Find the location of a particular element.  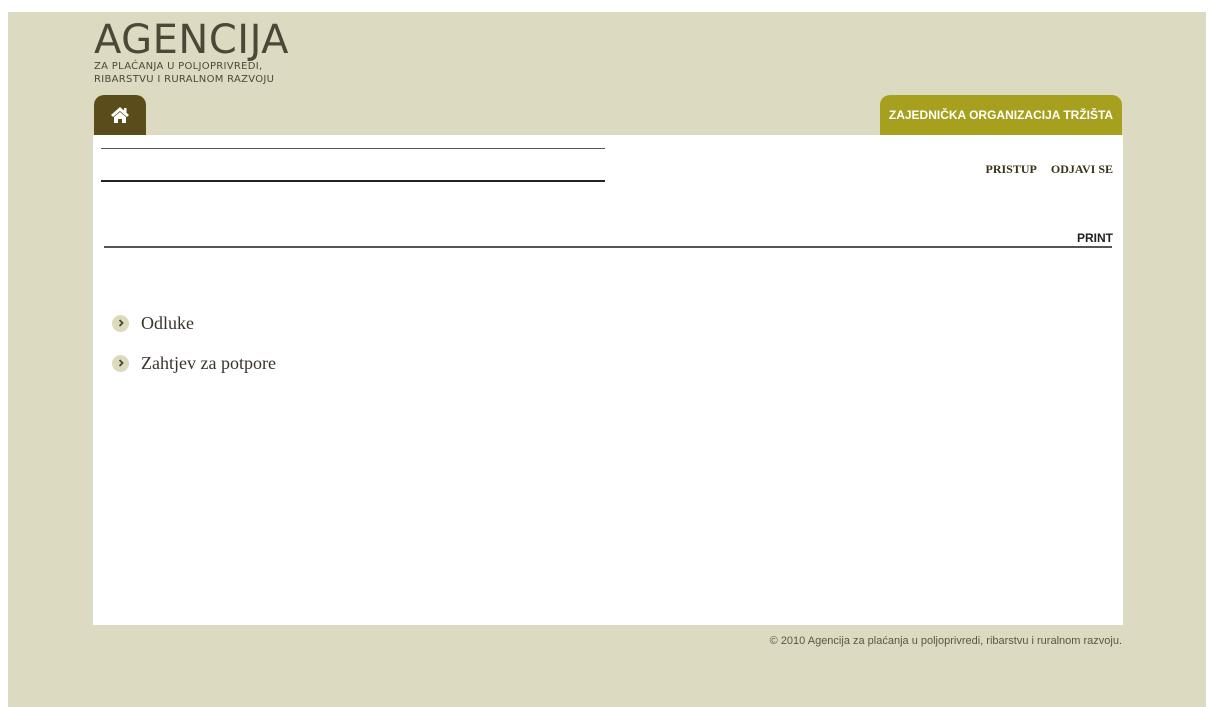

header-divider-thin is located at coordinates (353, 148).